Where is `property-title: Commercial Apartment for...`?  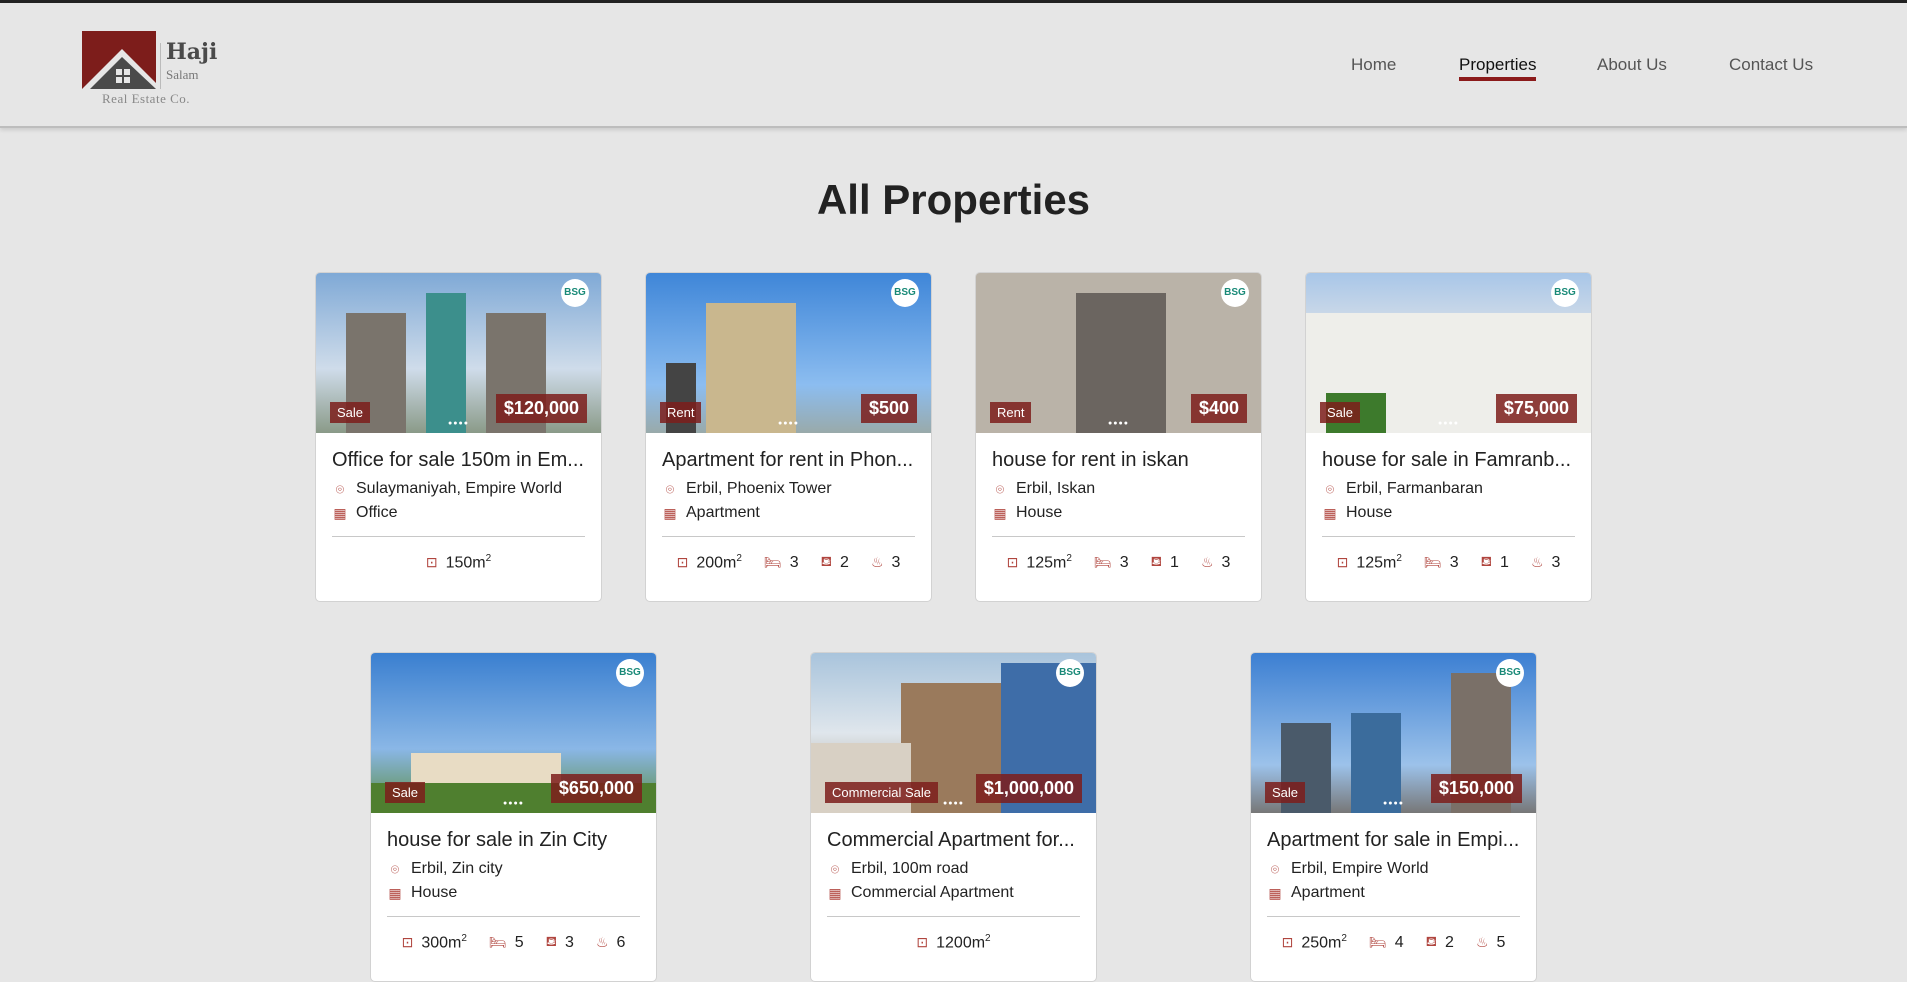 property-title: Commercial Apartment for... is located at coordinates (953, 840).